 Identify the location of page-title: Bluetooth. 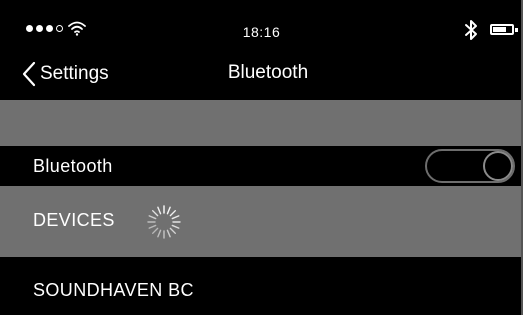
(268, 72).